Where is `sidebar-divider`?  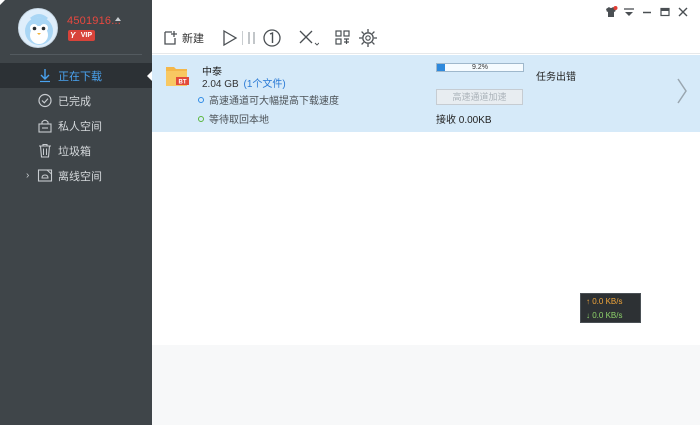
sidebar-divider is located at coordinates (76, 54).